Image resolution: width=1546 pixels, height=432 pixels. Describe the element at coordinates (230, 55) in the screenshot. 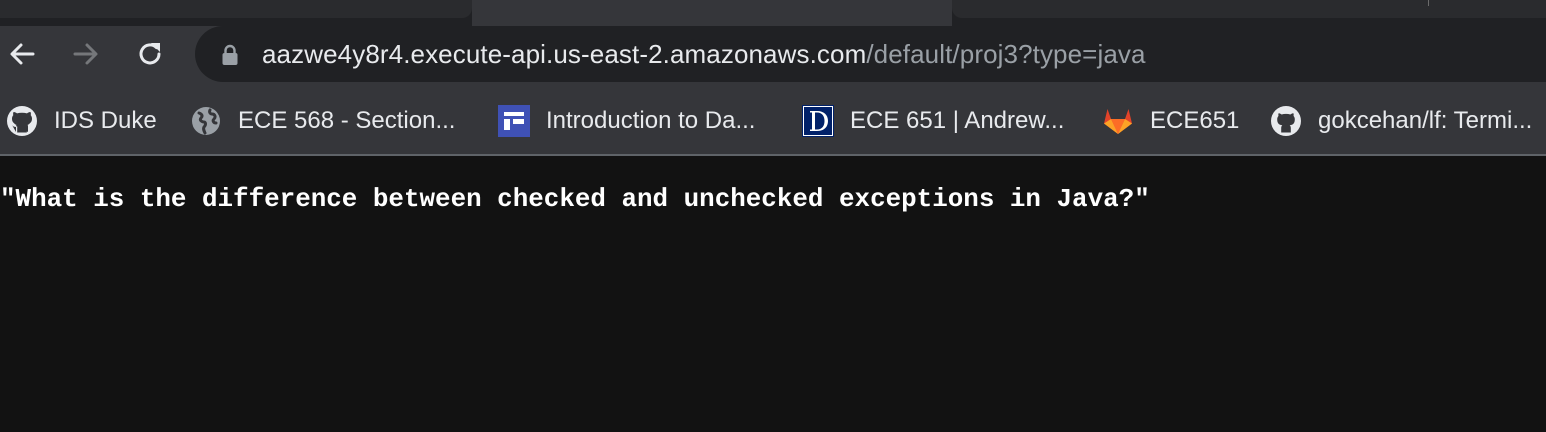

I see `lock-icon` at that location.